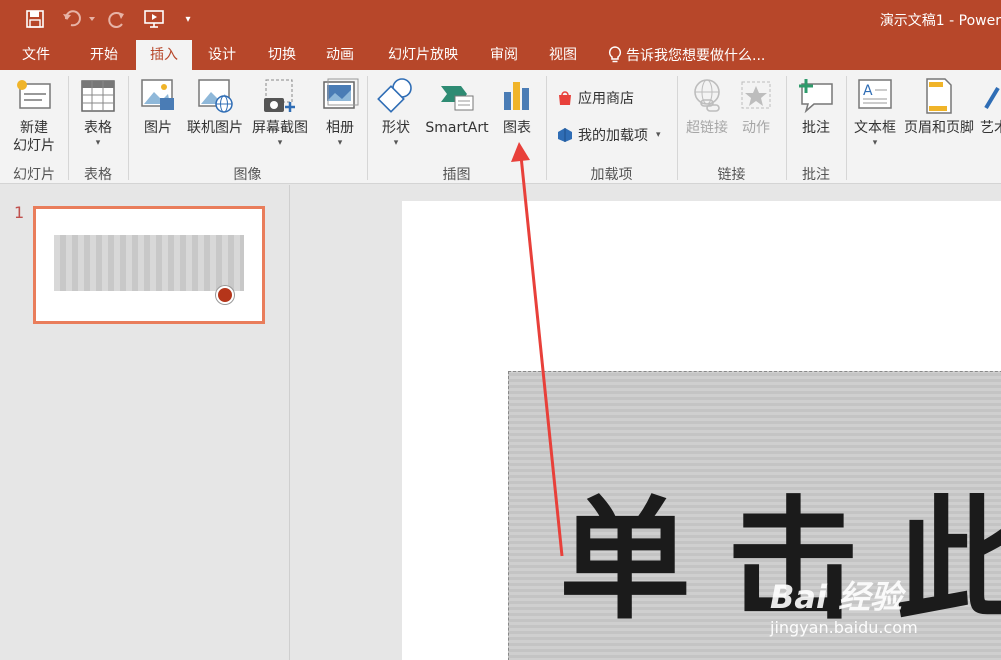 The width and height of the screenshot is (1001, 660). I want to click on chart-label: 图表, so click(517, 128).